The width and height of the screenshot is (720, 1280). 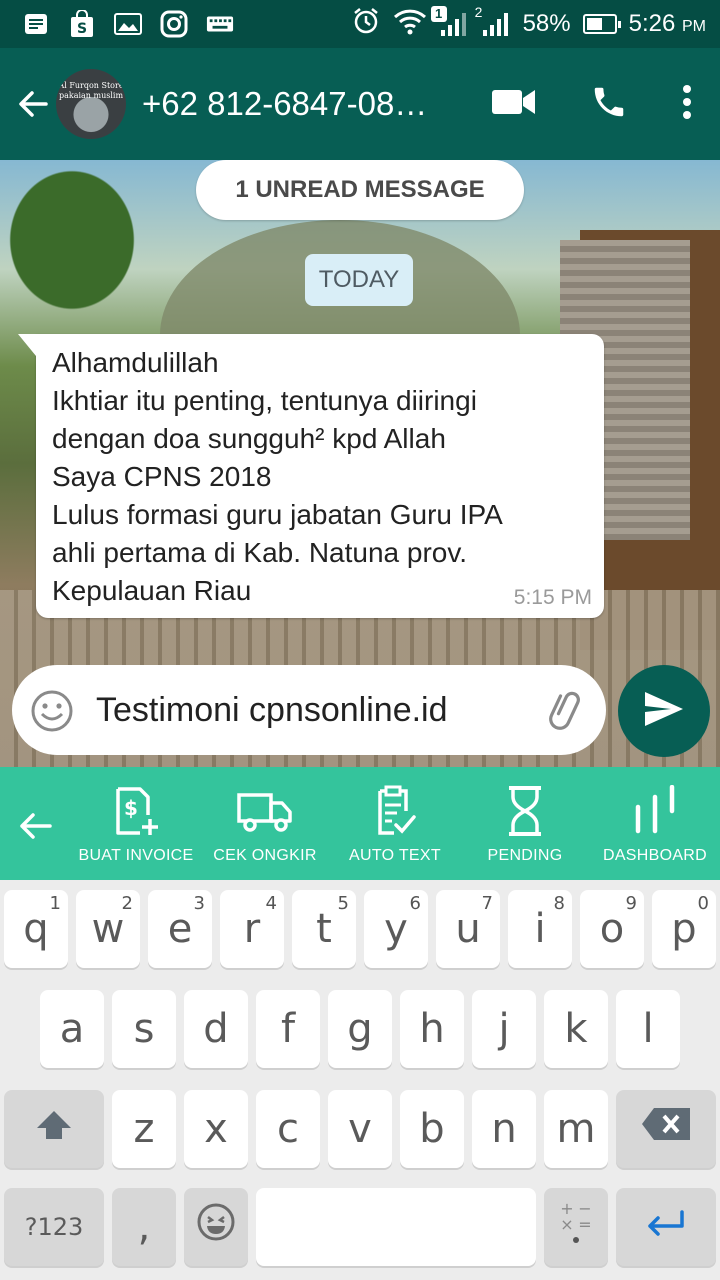 What do you see at coordinates (525, 811) in the screenshot?
I see `hourglass-icon` at bounding box center [525, 811].